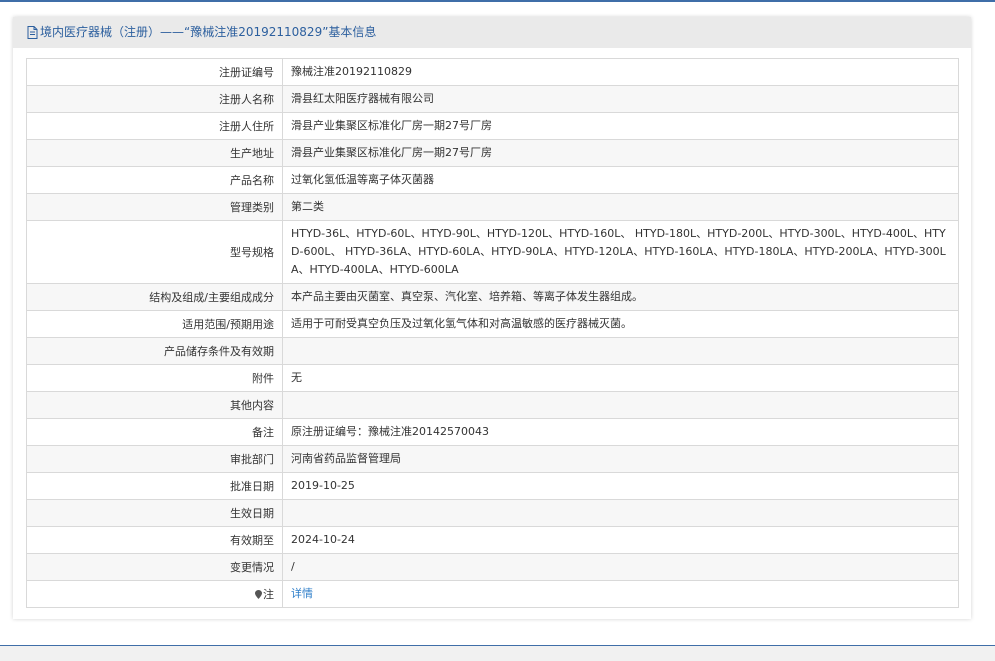  What do you see at coordinates (620, 324) in the screenshot?
I see `row-value: 适用于可耐受真空负压及过氧化氢气体和对高温敏感的医疗器械灭菌。` at bounding box center [620, 324].